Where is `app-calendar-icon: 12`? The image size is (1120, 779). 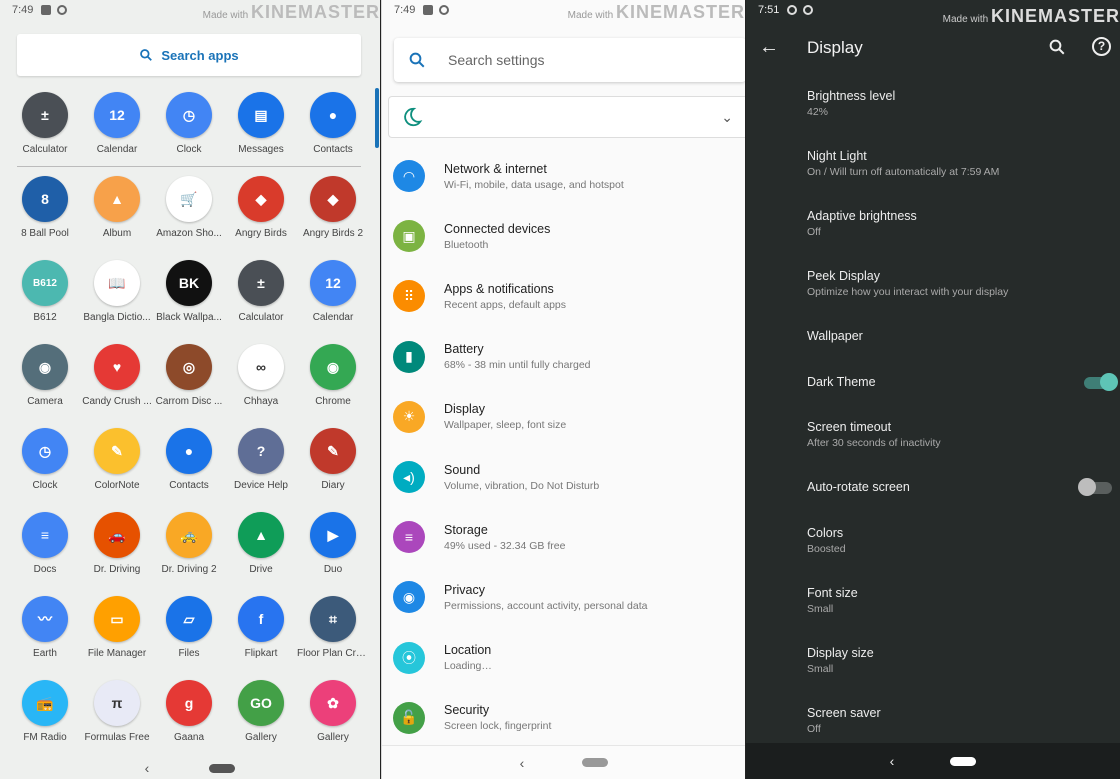
app-calendar-icon: 12 is located at coordinates (117, 115).